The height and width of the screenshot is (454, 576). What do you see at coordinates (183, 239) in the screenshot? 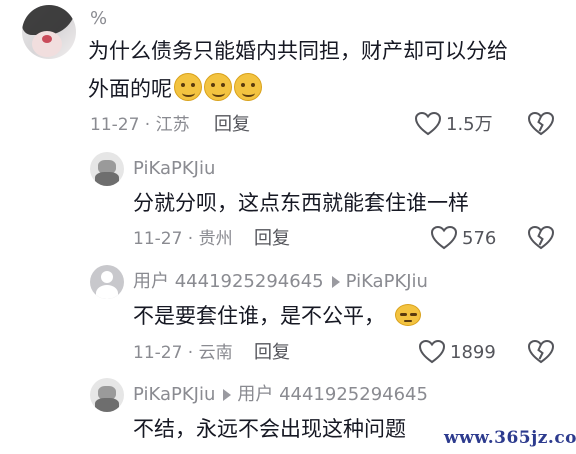
I see `reply-date-location: 11-27 · 贵州` at bounding box center [183, 239].